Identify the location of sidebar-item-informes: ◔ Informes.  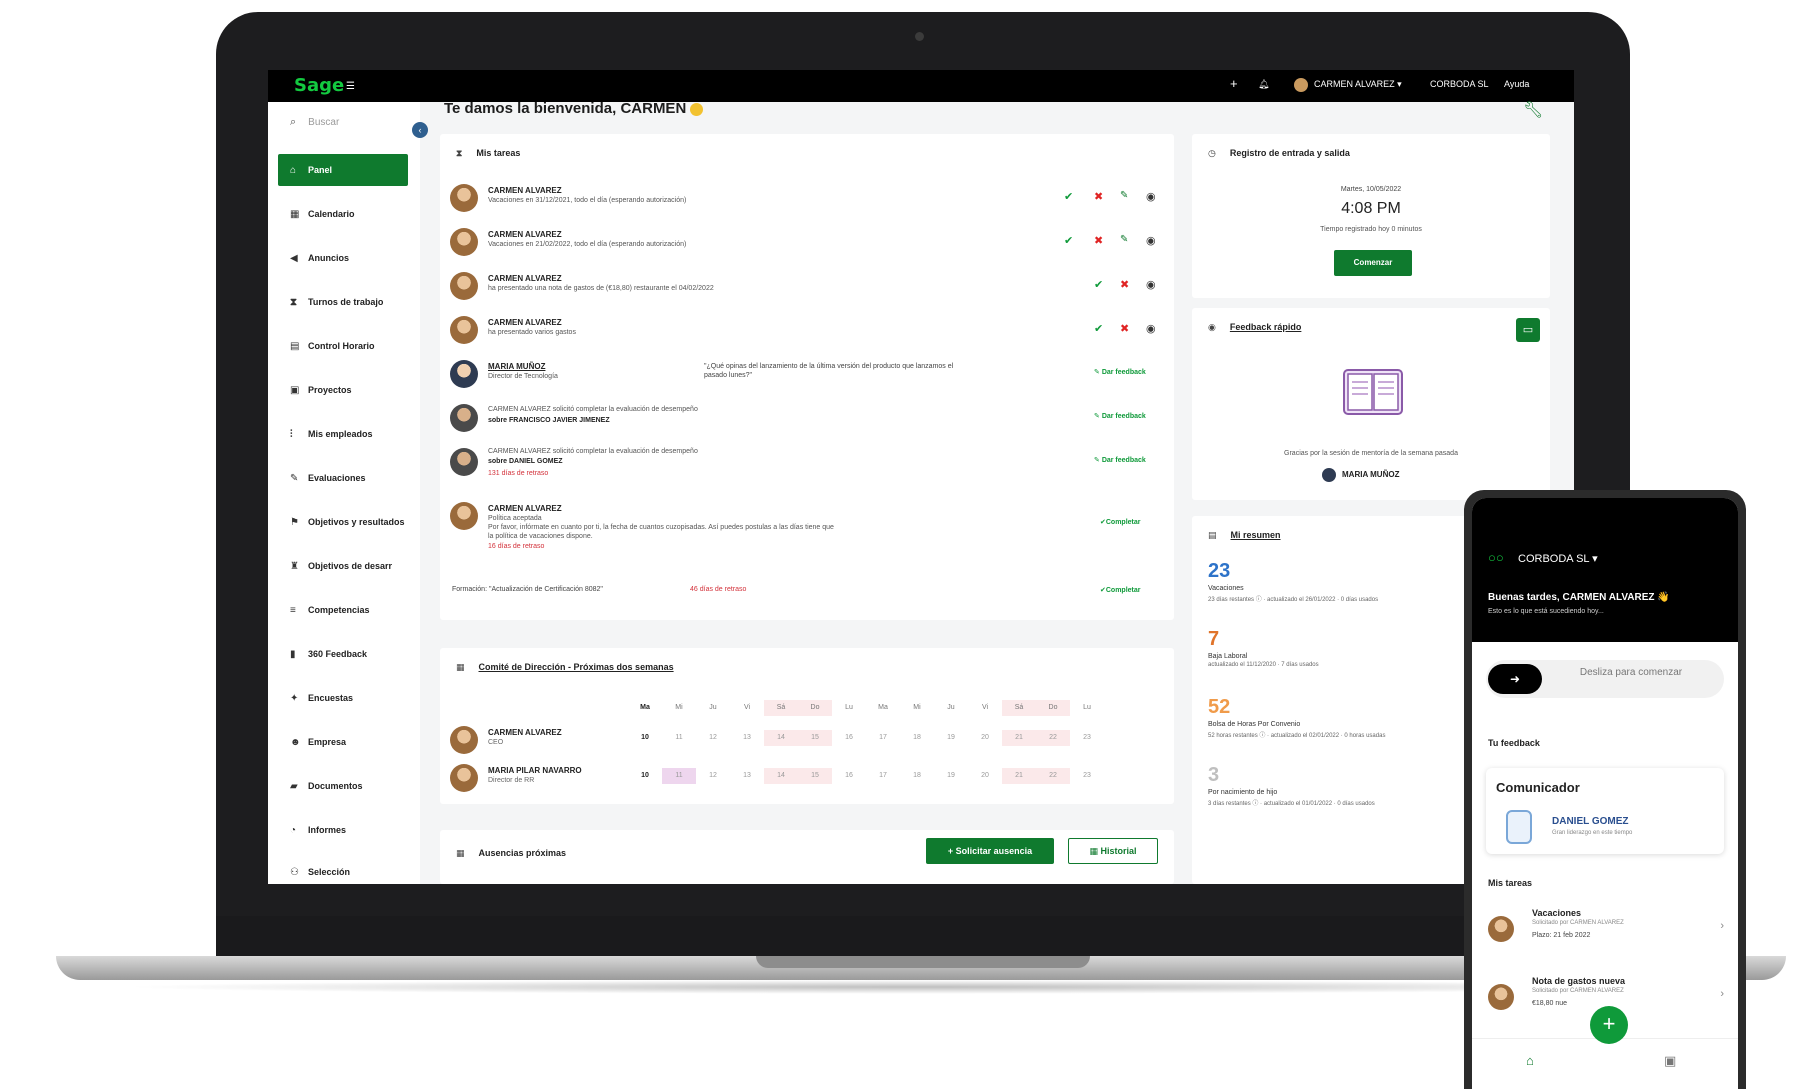
(343, 830).